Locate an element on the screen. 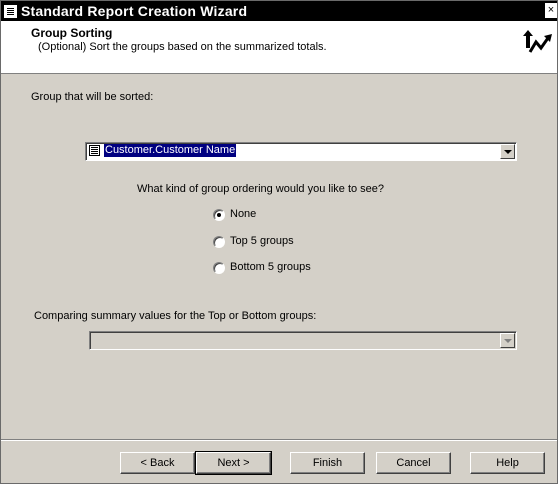 Image resolution: width=558 pixels, height=484 pixels. page-title: Group Sorting is located at coordinates (72, 33).